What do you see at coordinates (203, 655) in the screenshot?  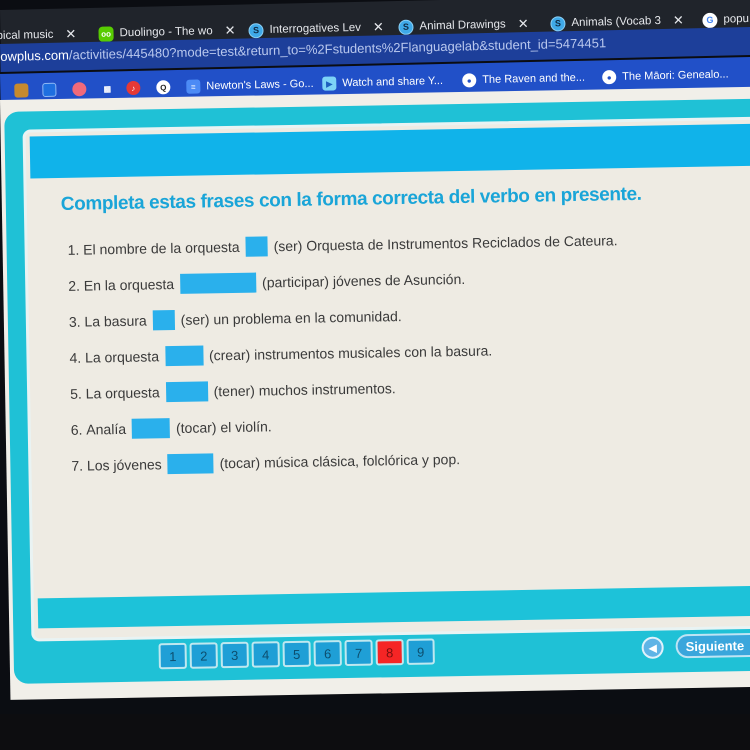 I see `page-button-2: 2` at bounding box center [203, 655].